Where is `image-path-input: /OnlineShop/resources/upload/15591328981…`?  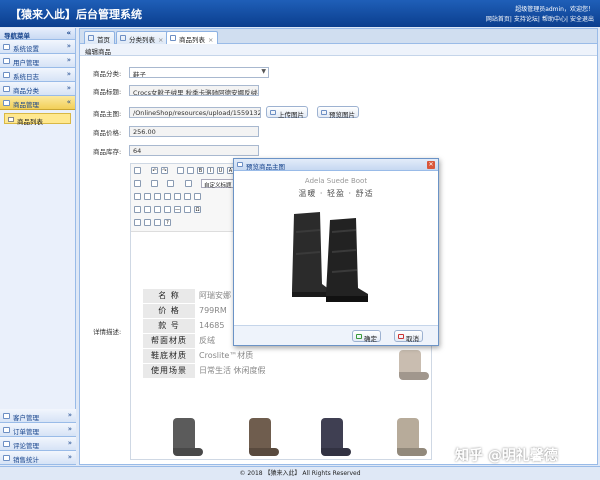 image-path-input: /OnlineShop/resources/upload/15591328981… is located at coordinates (195, 112).